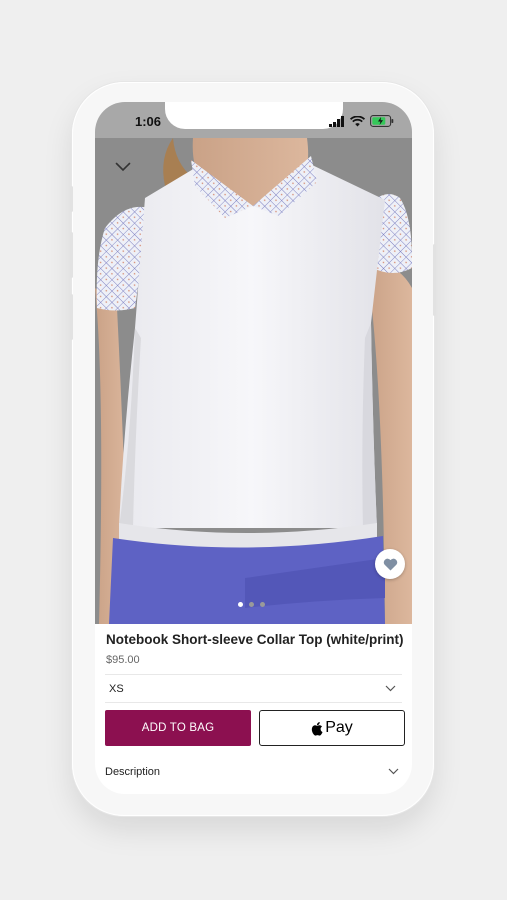 This screenshot has width=507, height=900. Describe the element at coordinates (336, 121) in the screenshot. I see `signal-icon` at that location.